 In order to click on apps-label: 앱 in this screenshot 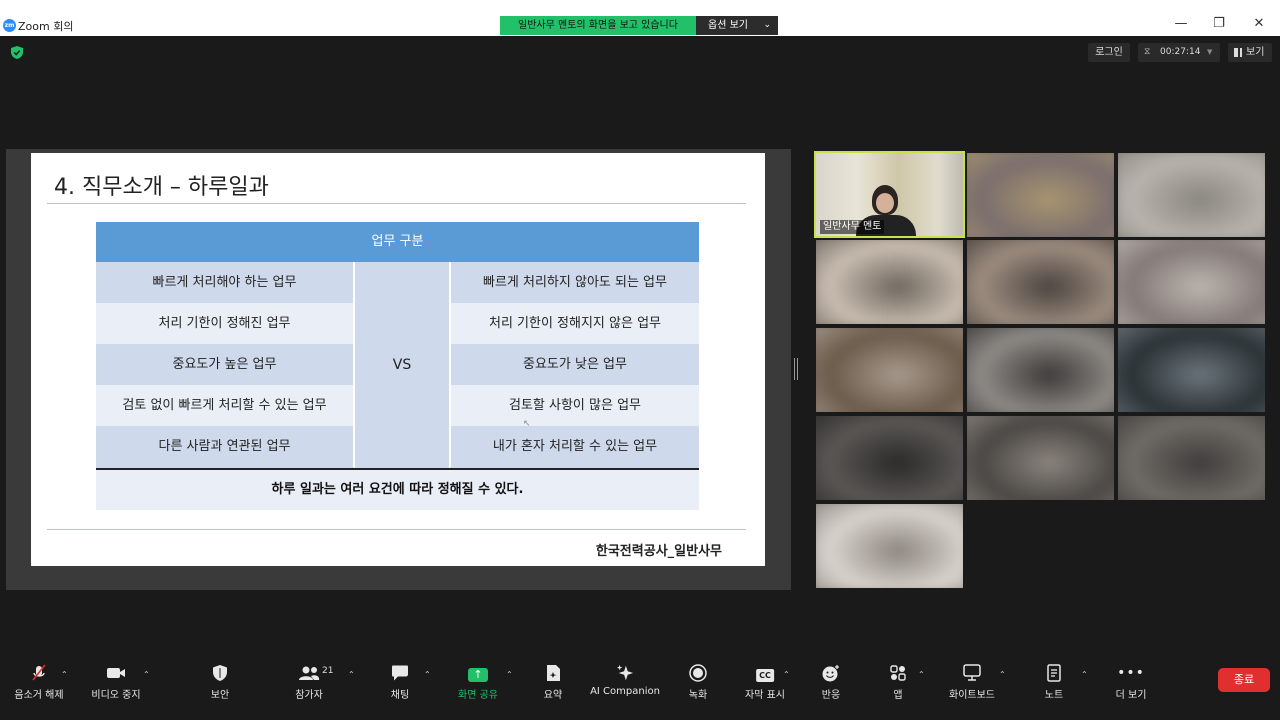, I will do `click(898, 695)`.